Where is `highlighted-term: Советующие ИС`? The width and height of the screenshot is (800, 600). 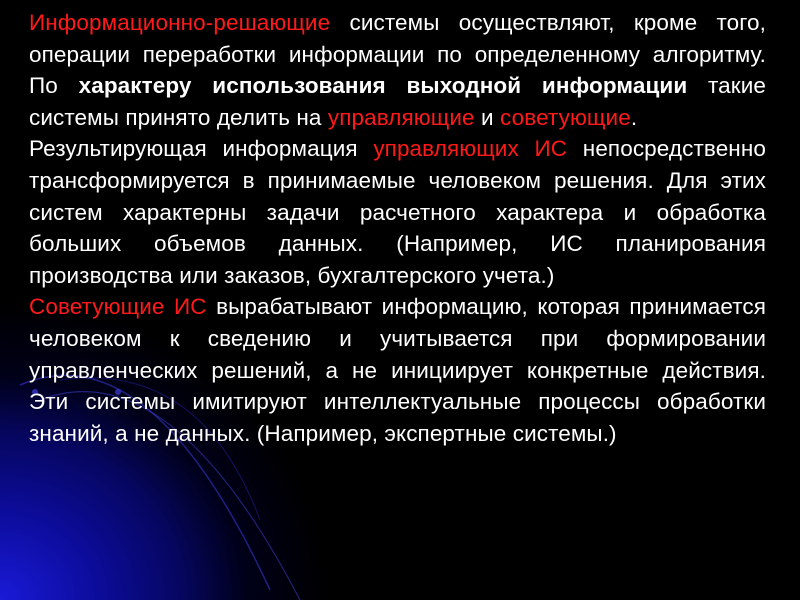 highlighted-term: Советующие ИС is located at coordinates (118, 307).